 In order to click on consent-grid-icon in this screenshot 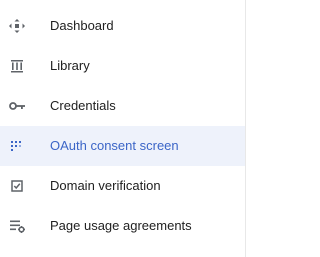, I will do `click(17, 146)`.